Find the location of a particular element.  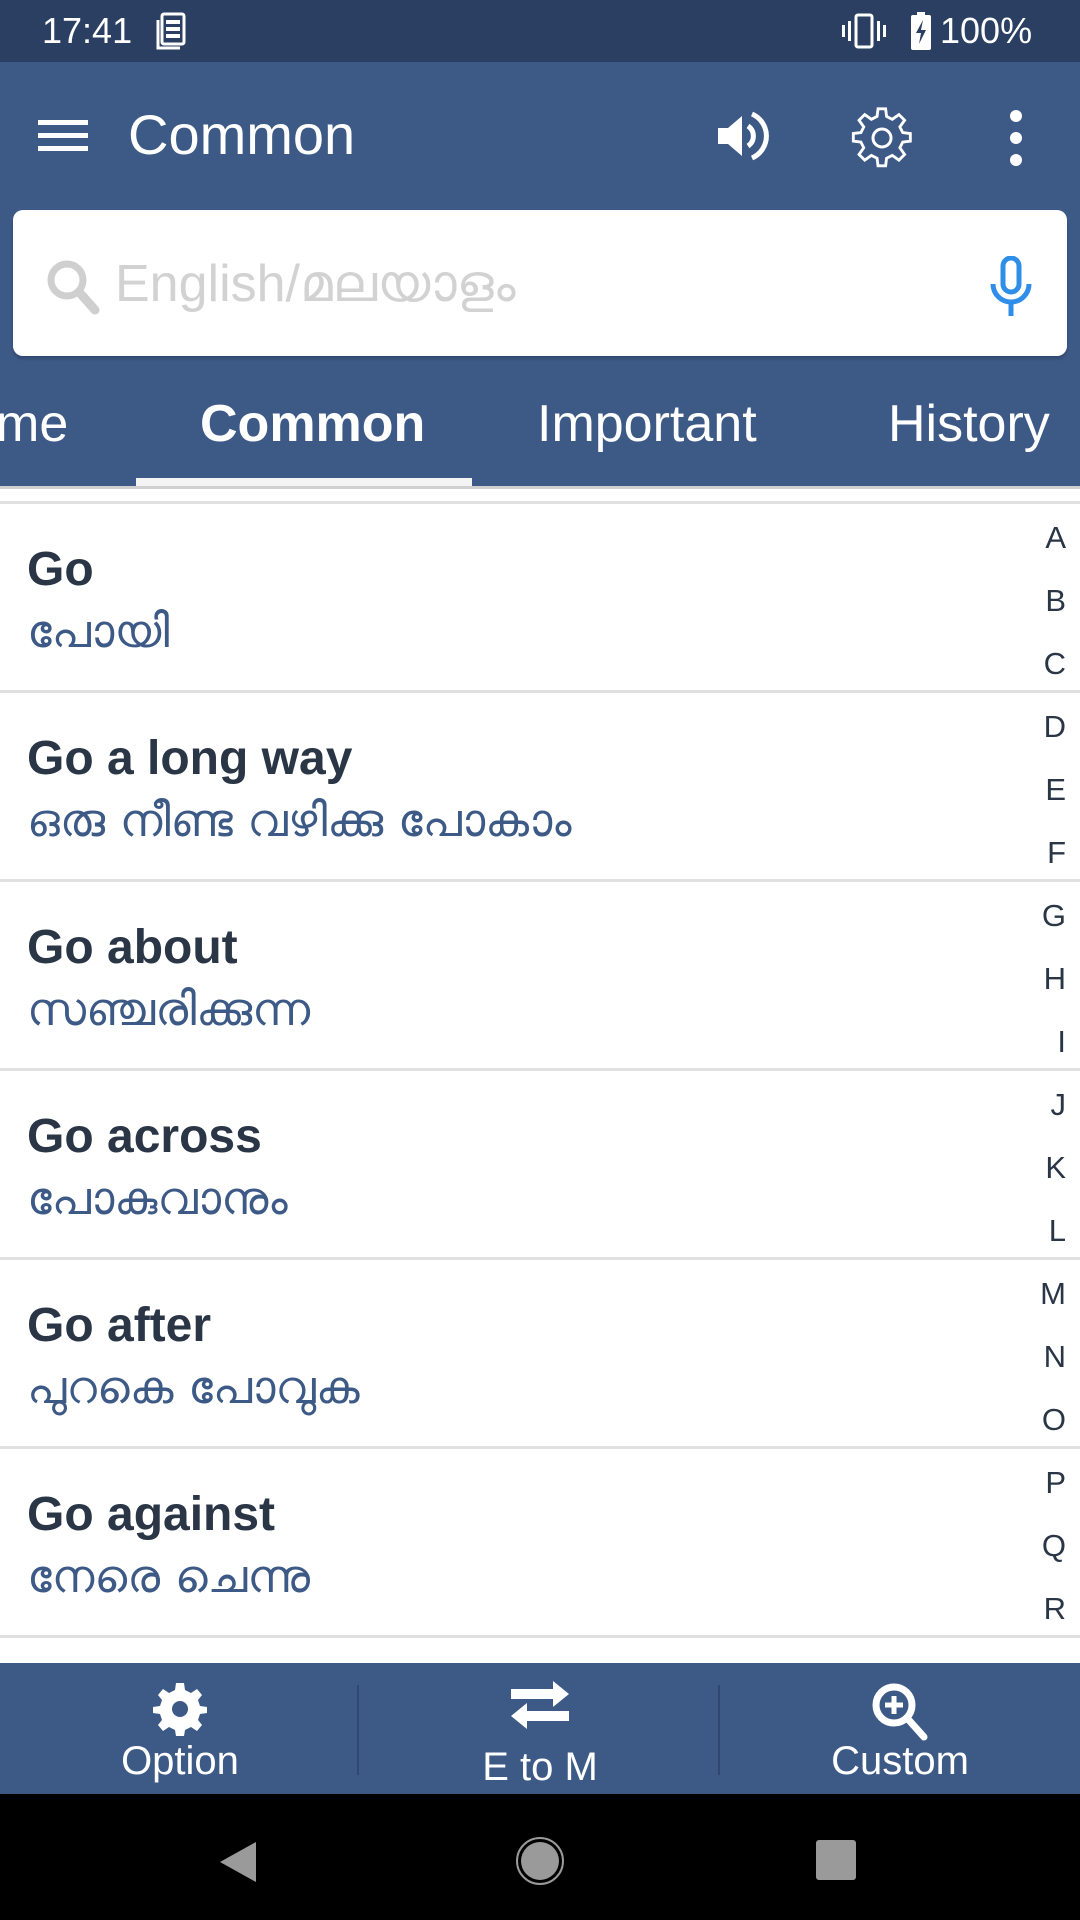

tab-history: History is located at coordinates (969, 424).